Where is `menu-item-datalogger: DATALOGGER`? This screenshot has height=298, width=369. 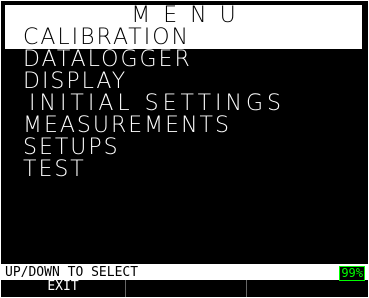 menu-item-datalogger: DATALOGGER is located at coordinates (183, 60).